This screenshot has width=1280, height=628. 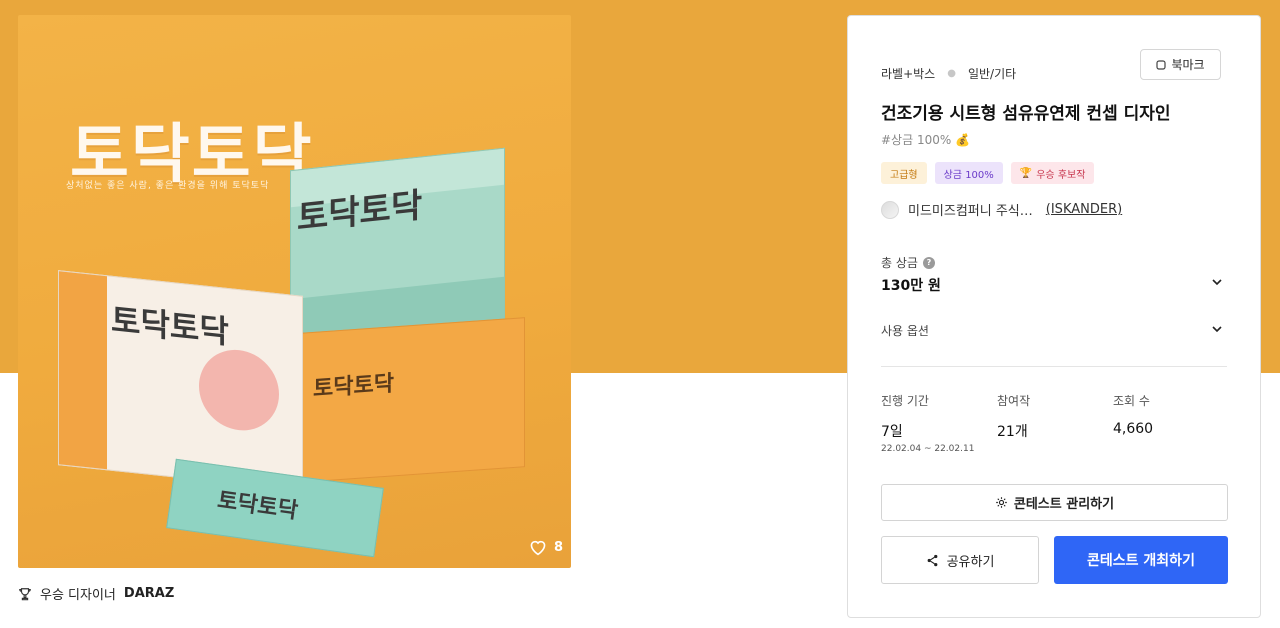 What do you see at coordinates (353, 386) in the screenshot?
I see `orange-box-label: 토닥토닥` at bounding box center [353, 386].